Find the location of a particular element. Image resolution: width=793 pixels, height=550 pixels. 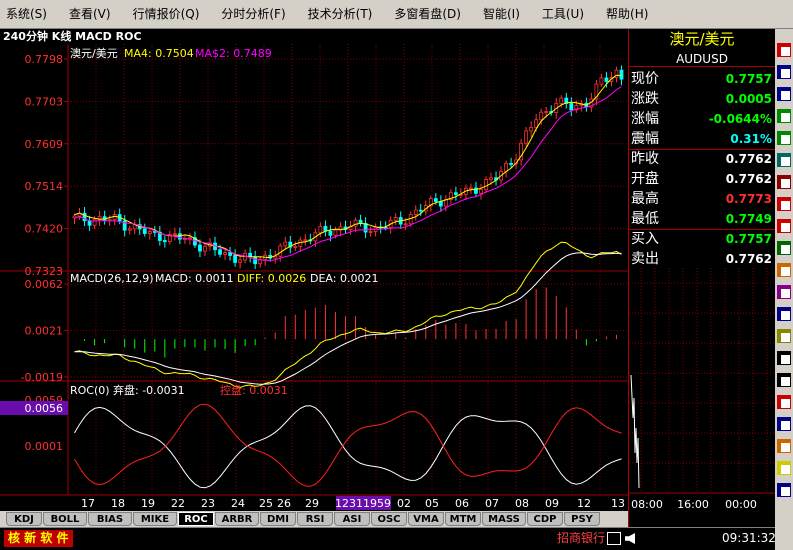

x-tick-label: 19 is located at coordinates (148, 503).